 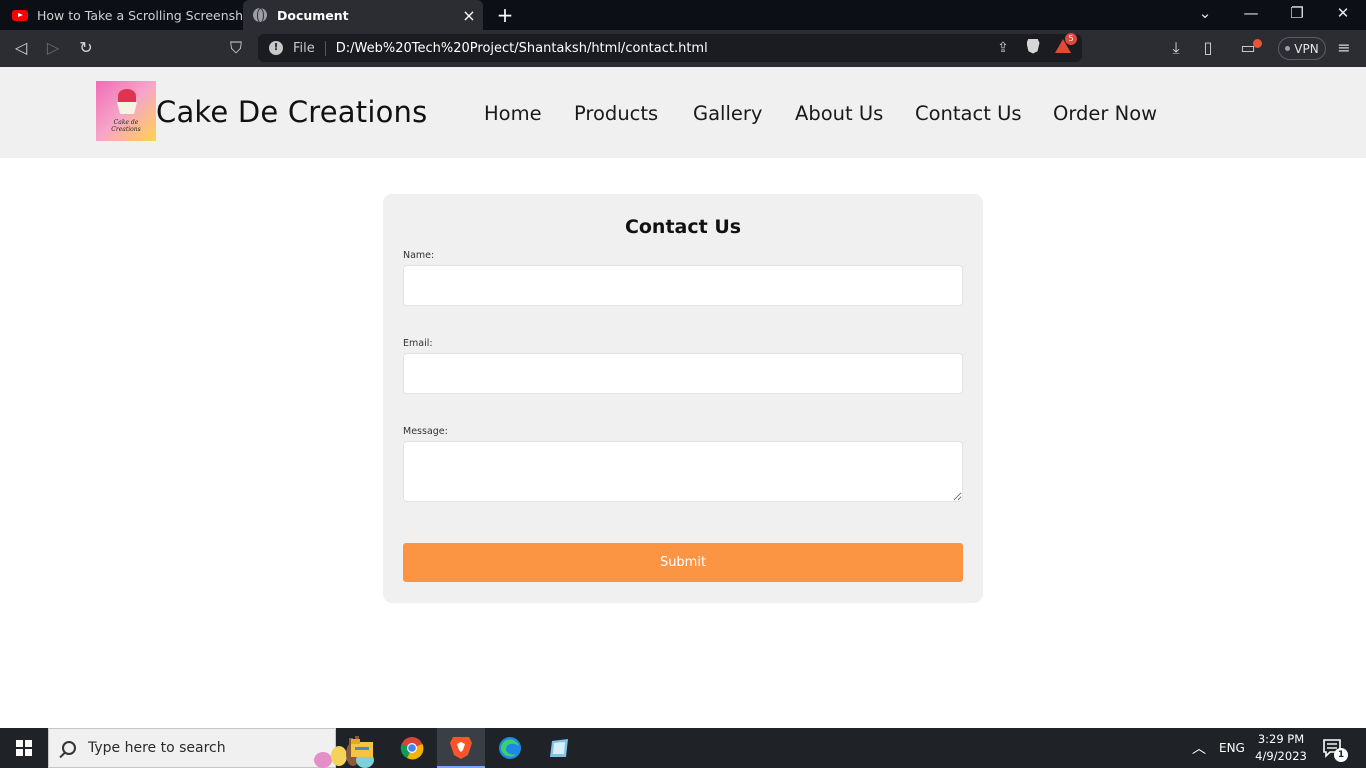 I want to click on nav-about-us: About Us, so click(x=839, y=113).